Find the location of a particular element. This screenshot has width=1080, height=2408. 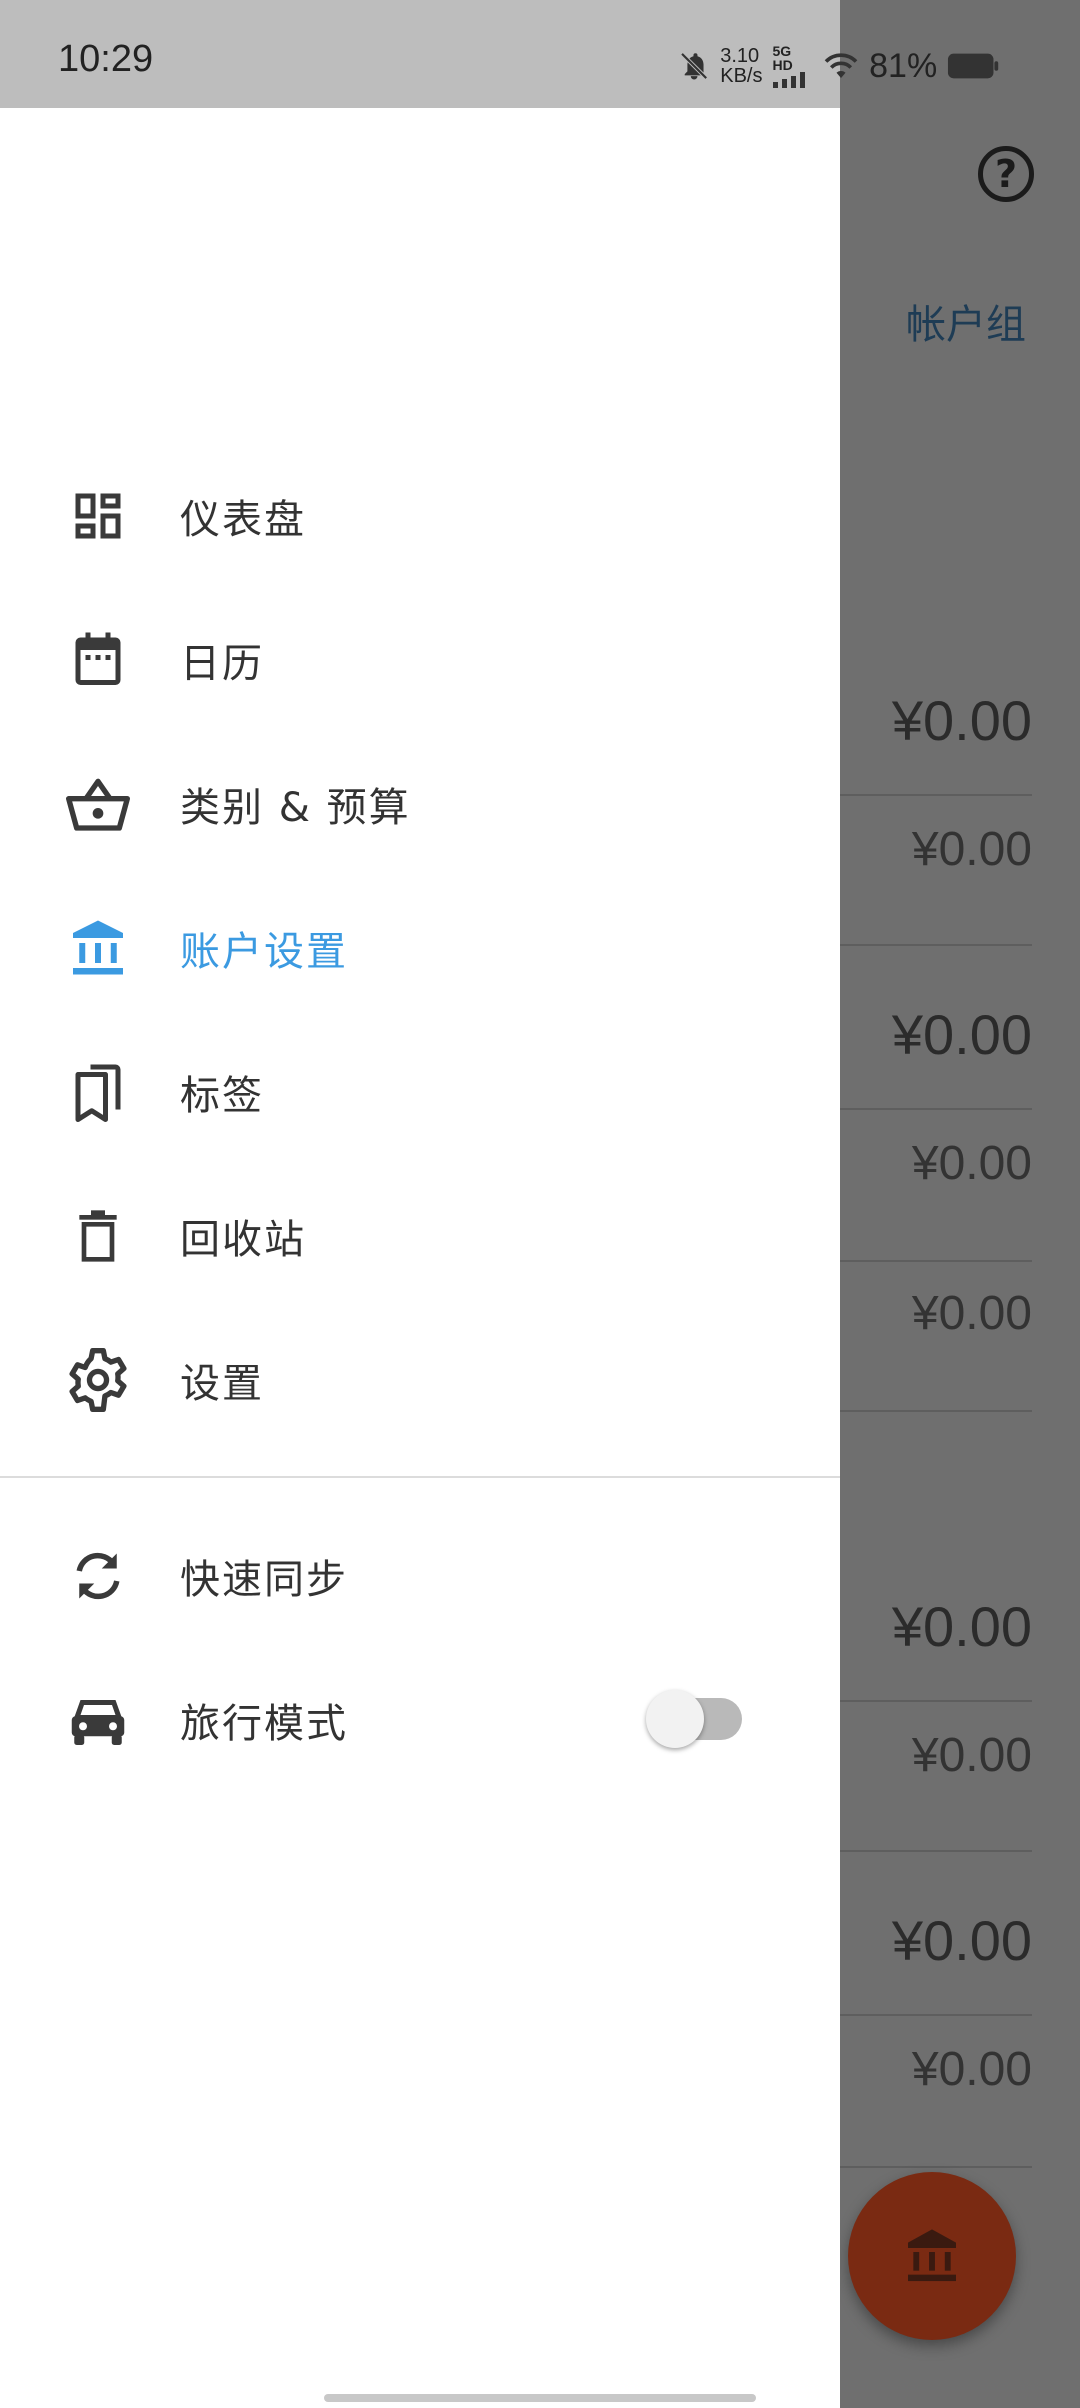

drawer-item-label: 旅行模式 is located at coordinates (264, 1724).